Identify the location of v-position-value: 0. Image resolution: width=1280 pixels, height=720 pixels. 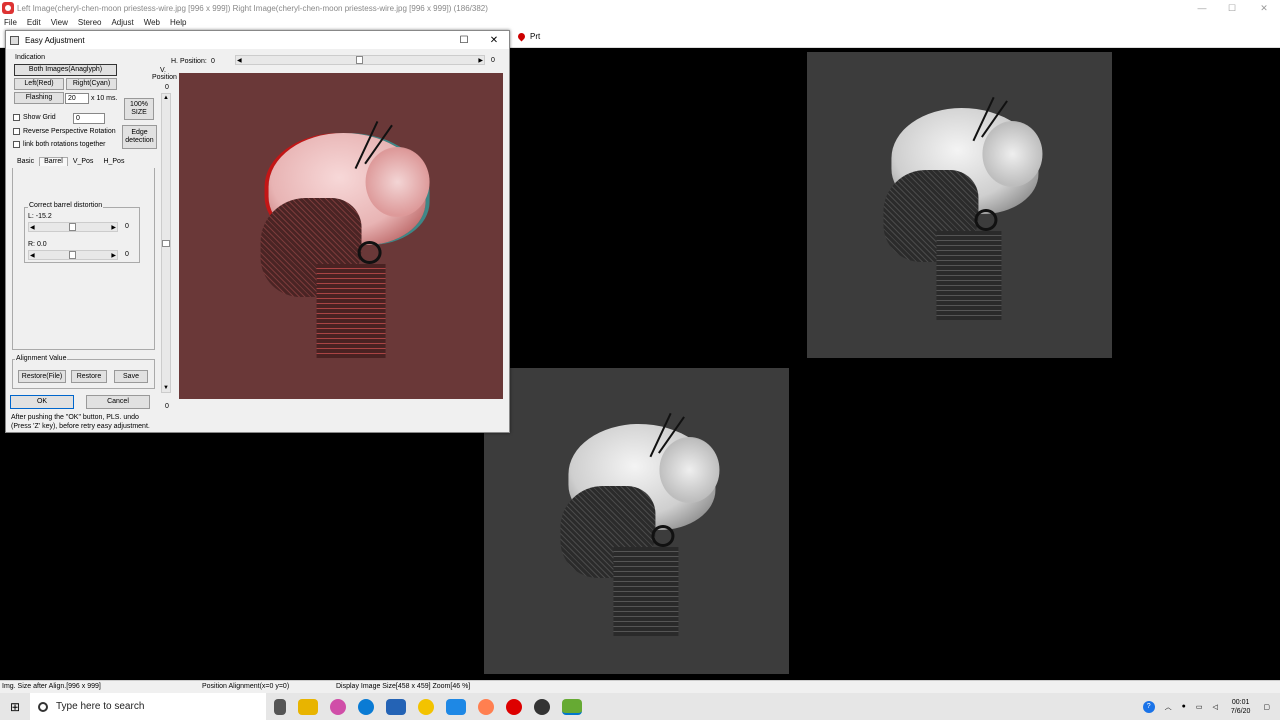
(167, 87).